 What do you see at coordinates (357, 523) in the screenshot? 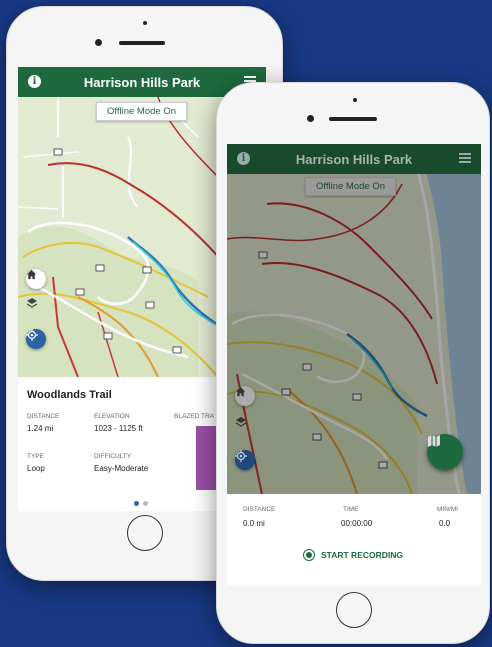
I see `time-value: 00:00:00` at bounding box center [357, 523].